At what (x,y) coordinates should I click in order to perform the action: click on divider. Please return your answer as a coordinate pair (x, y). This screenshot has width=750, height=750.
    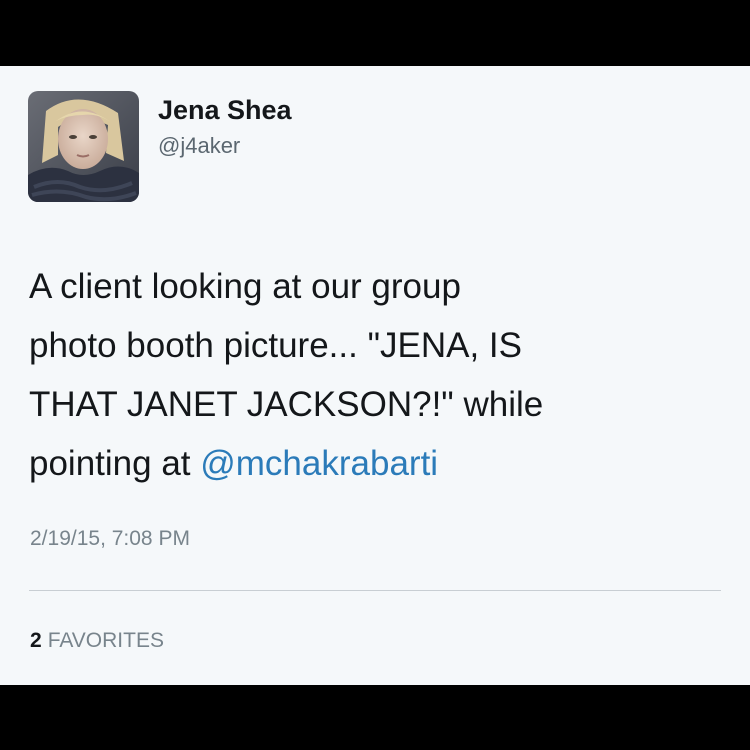
    Looking at the image, I should click on (375, 590).